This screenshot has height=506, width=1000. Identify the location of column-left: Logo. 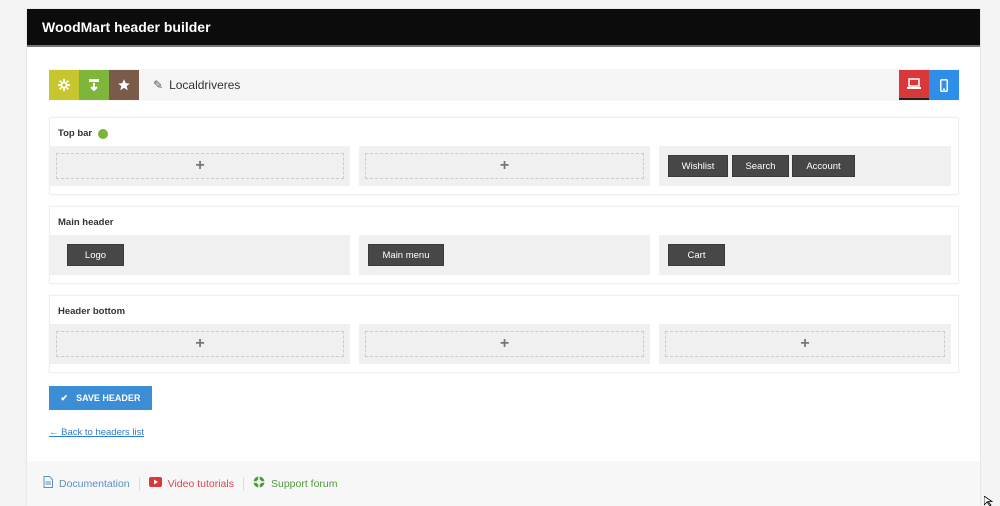
(200, 255).